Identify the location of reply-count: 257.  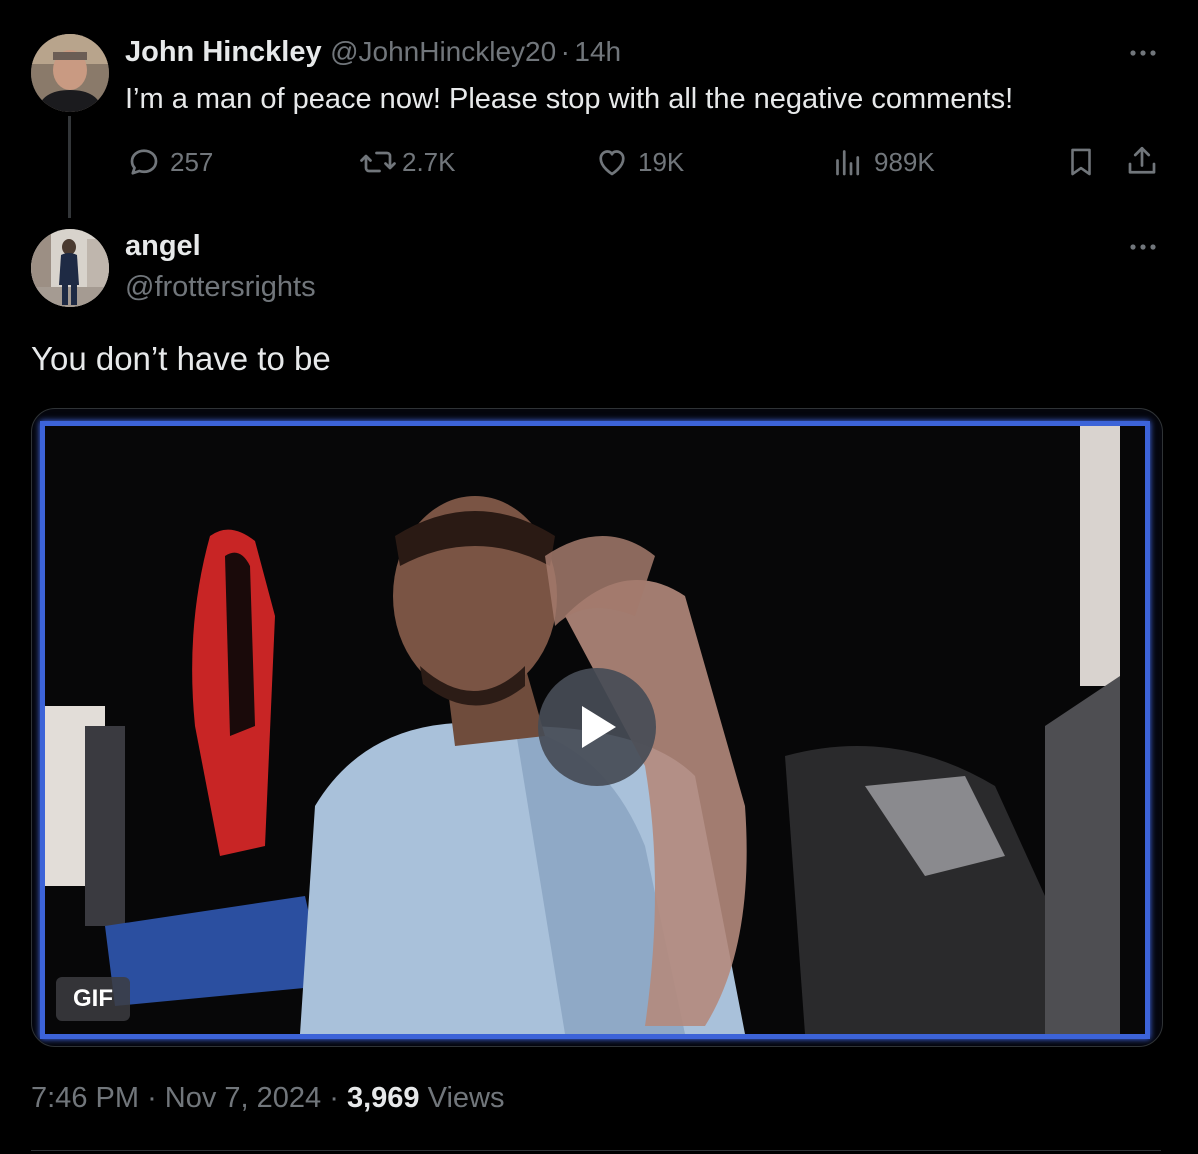
(192, 161).